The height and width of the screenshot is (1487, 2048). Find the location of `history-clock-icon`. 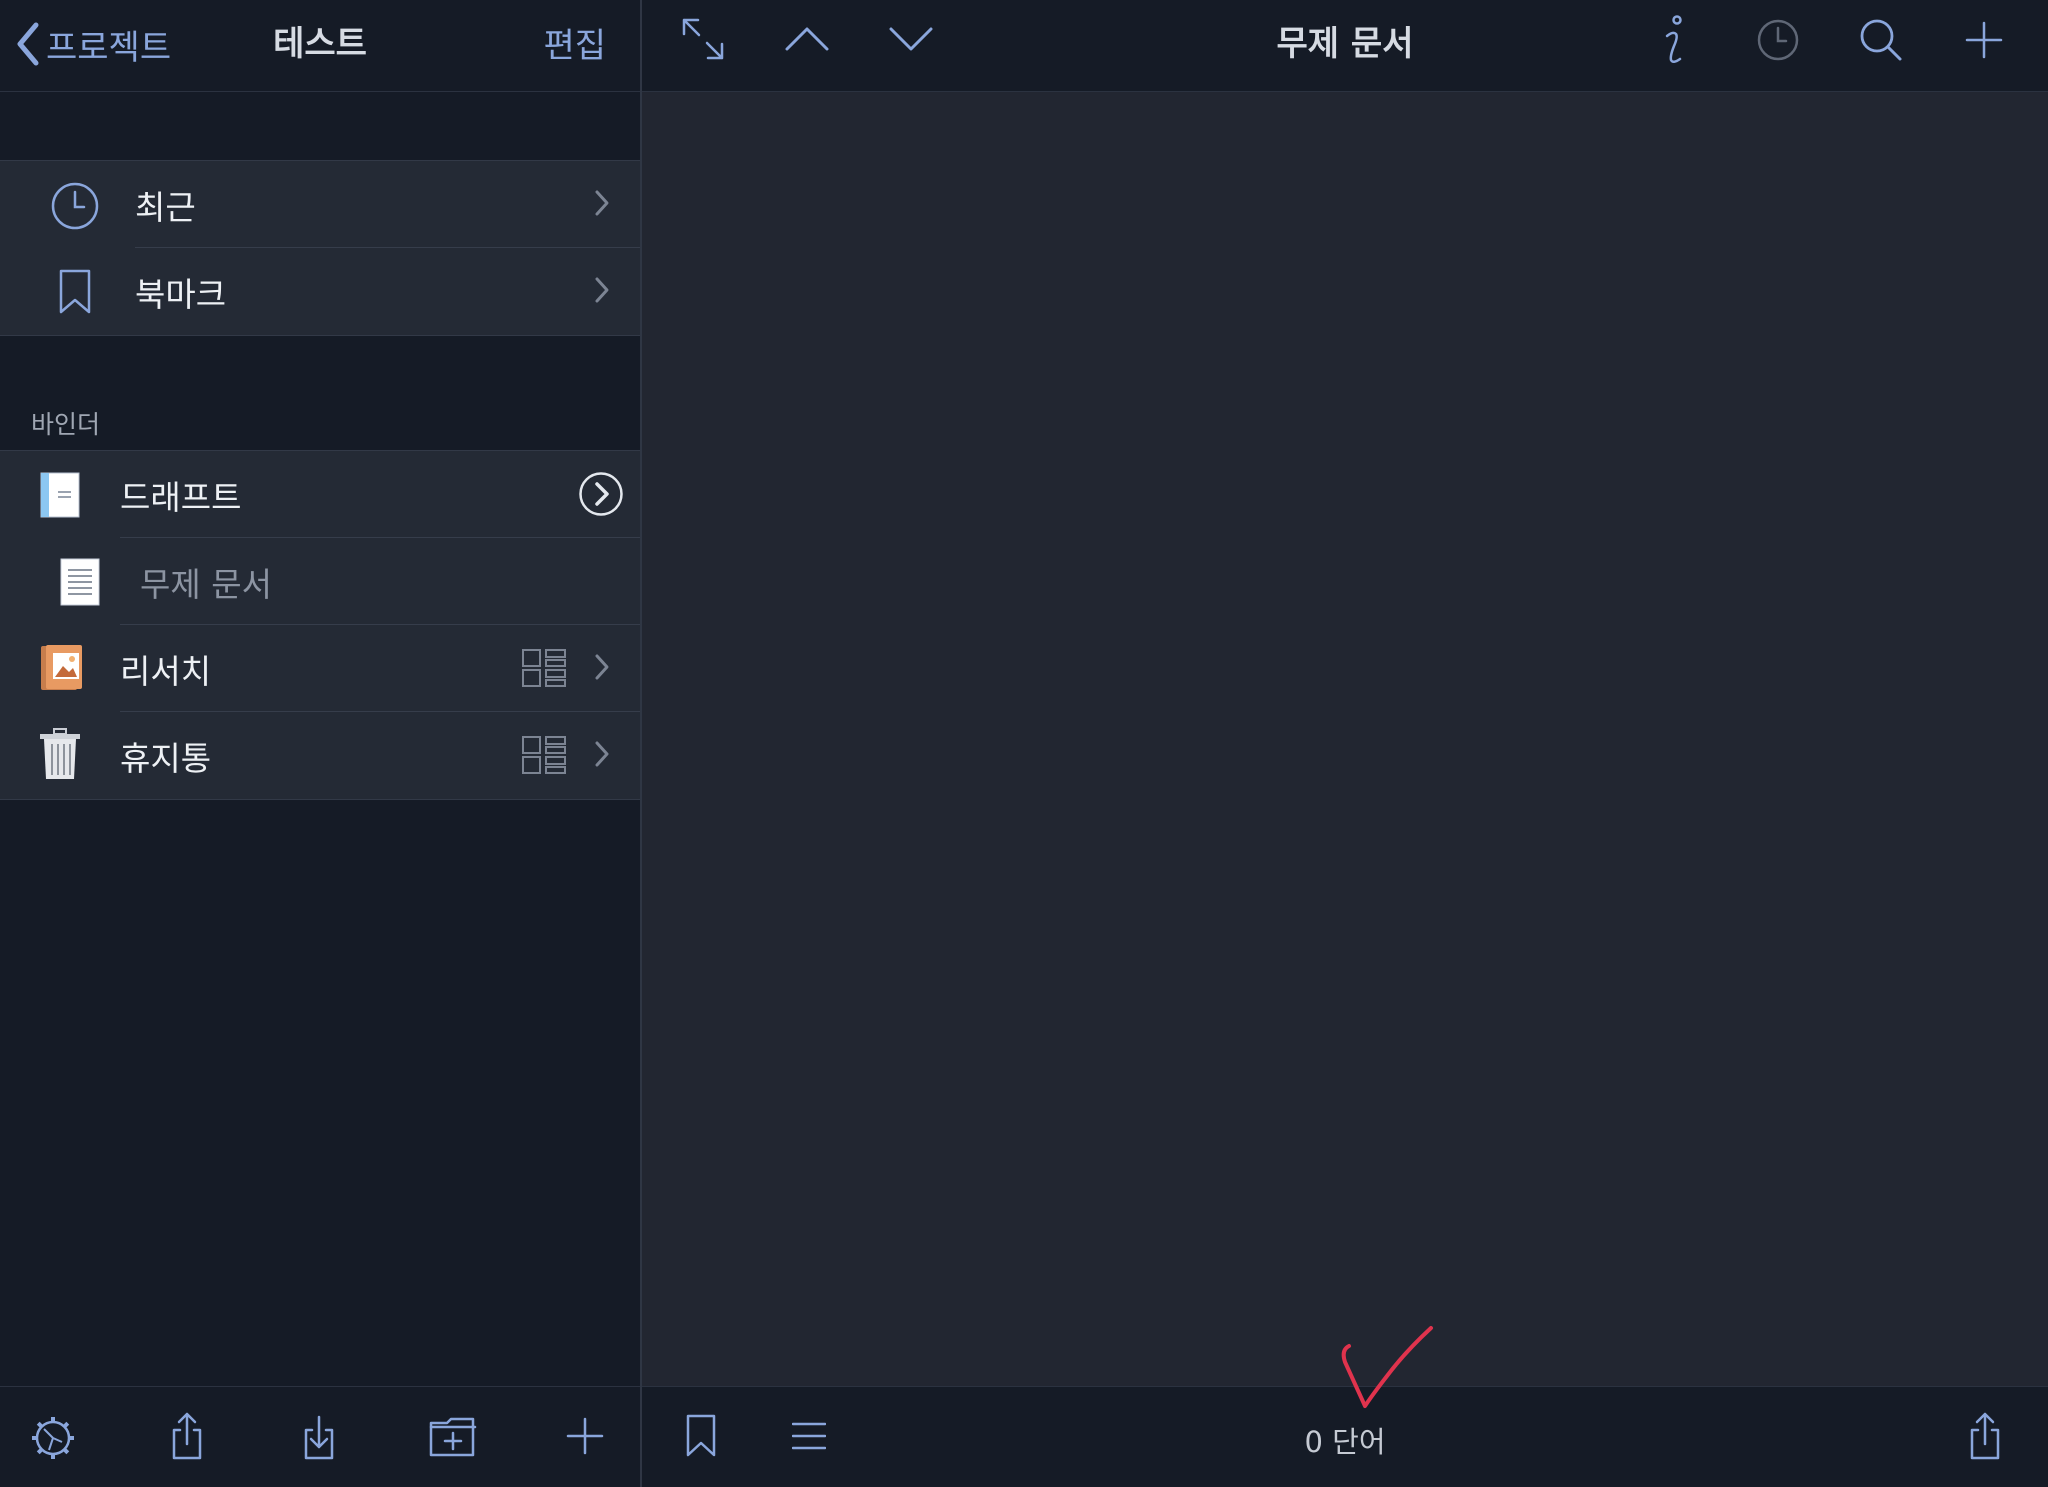

history-clock-icon is located at coordinates (1778, 40).